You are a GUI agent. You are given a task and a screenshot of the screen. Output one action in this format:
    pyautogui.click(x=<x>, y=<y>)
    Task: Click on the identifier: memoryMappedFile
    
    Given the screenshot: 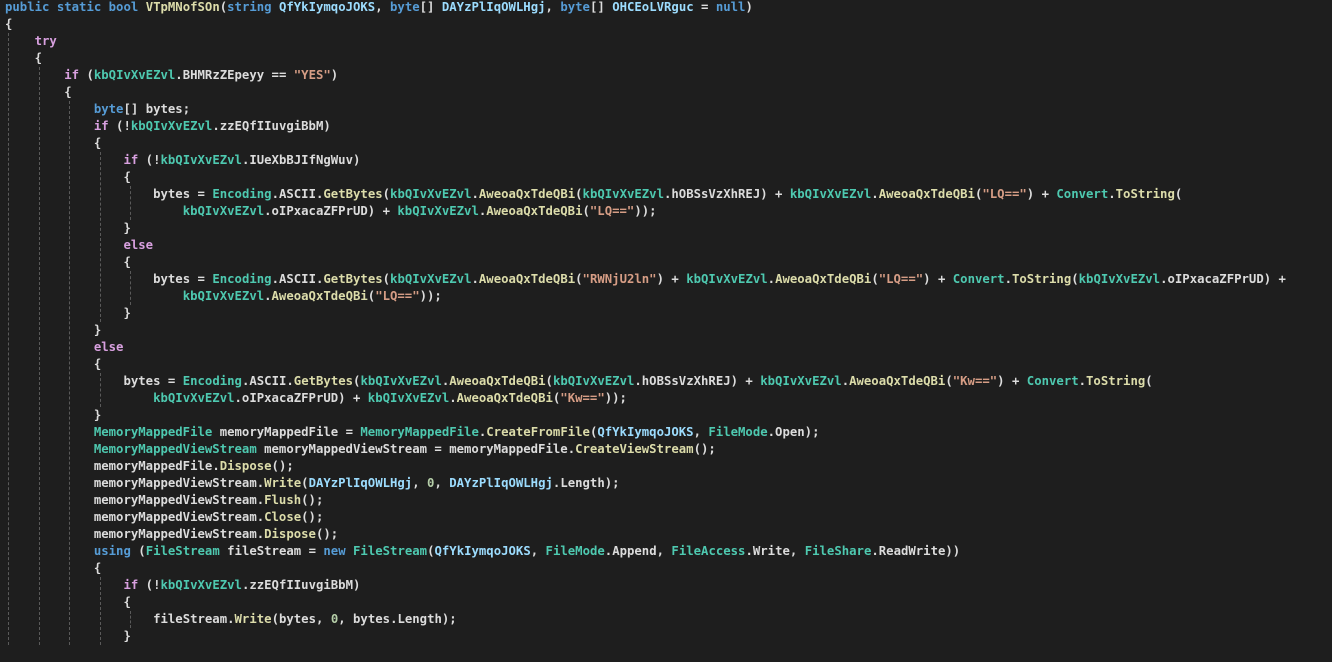 What is the action you would take?
    pyautogui.click(x=153, y=466)
    